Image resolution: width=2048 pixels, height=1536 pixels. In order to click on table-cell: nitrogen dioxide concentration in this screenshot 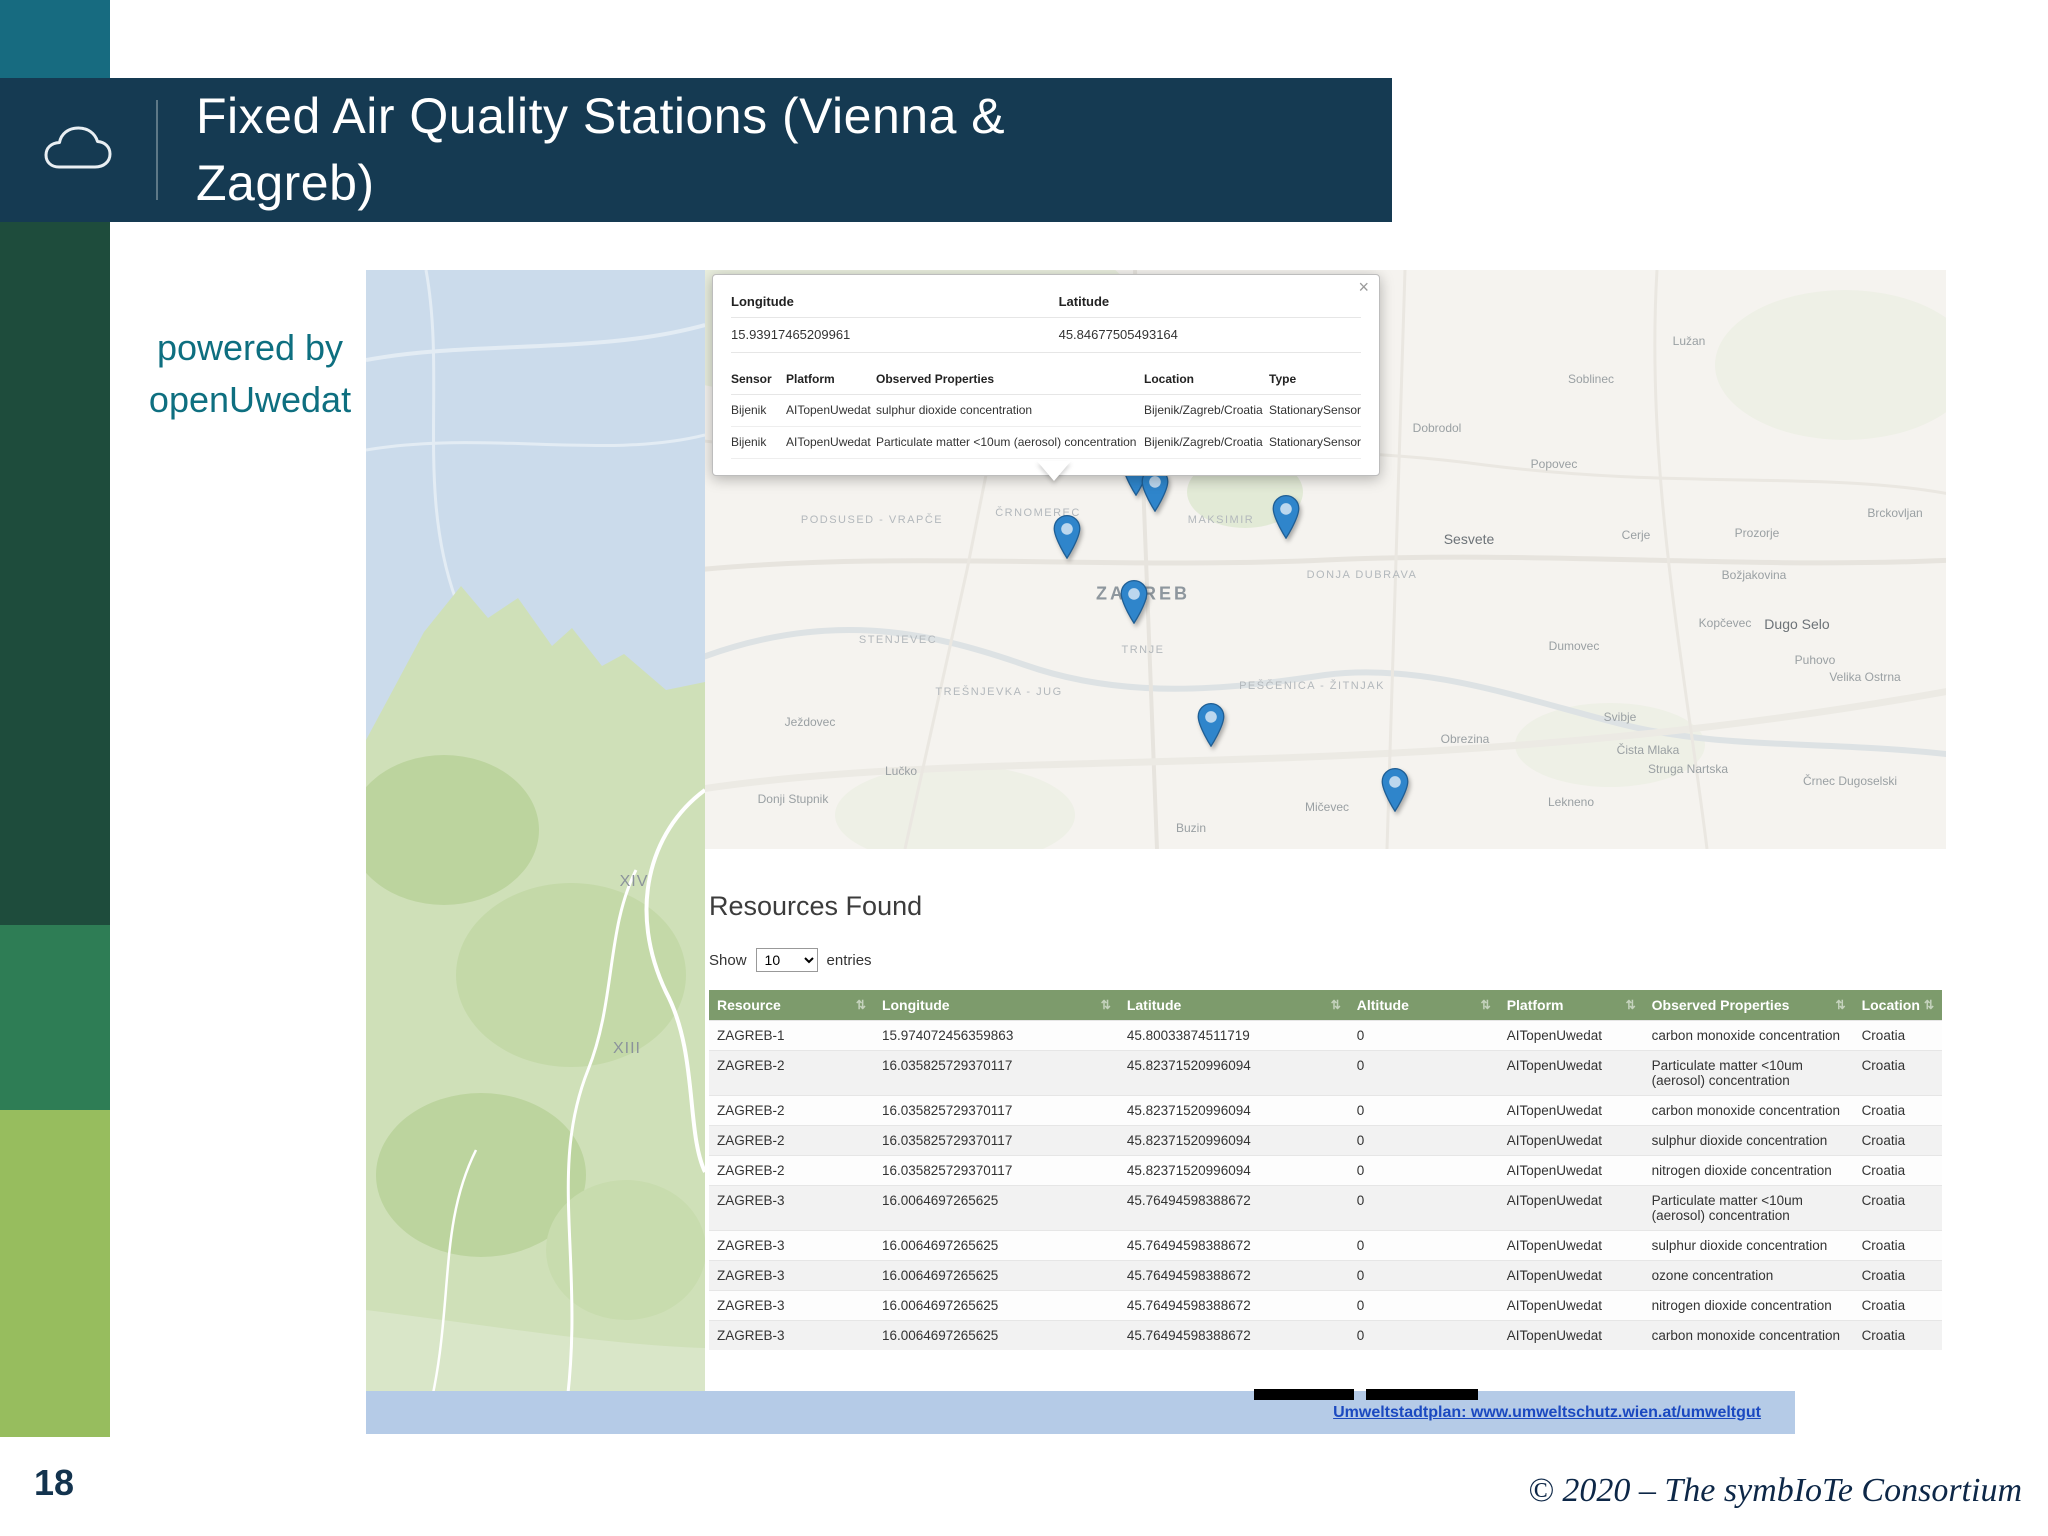, I will do `click(1748, 1305)`.